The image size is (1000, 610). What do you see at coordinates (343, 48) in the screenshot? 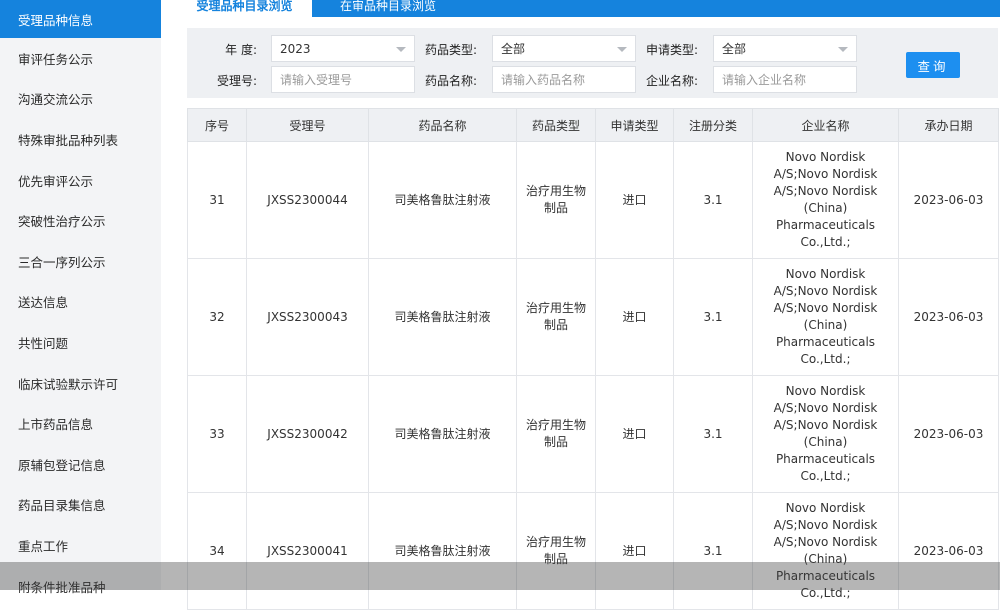
I see `year-select: 2023` at bounding box center [343, 48].